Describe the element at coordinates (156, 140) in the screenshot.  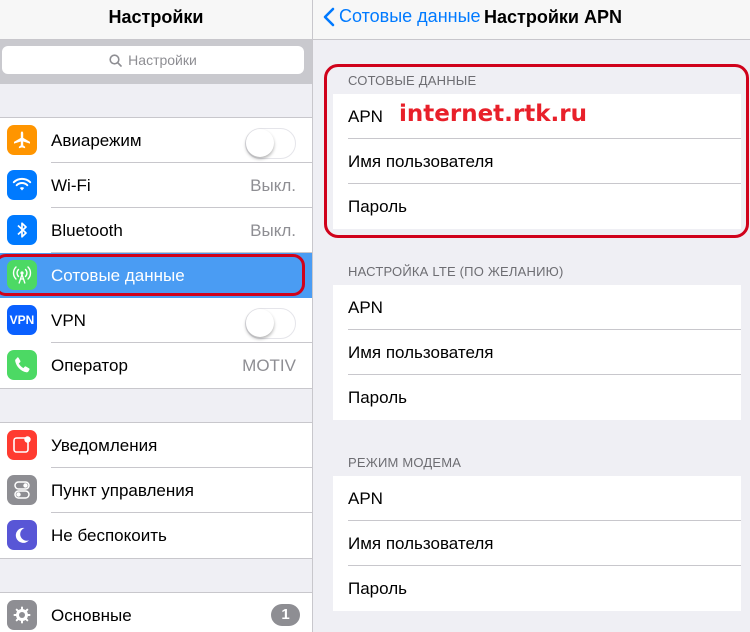
I see `sidebar-item-airplane: Авиарежим` at that location.